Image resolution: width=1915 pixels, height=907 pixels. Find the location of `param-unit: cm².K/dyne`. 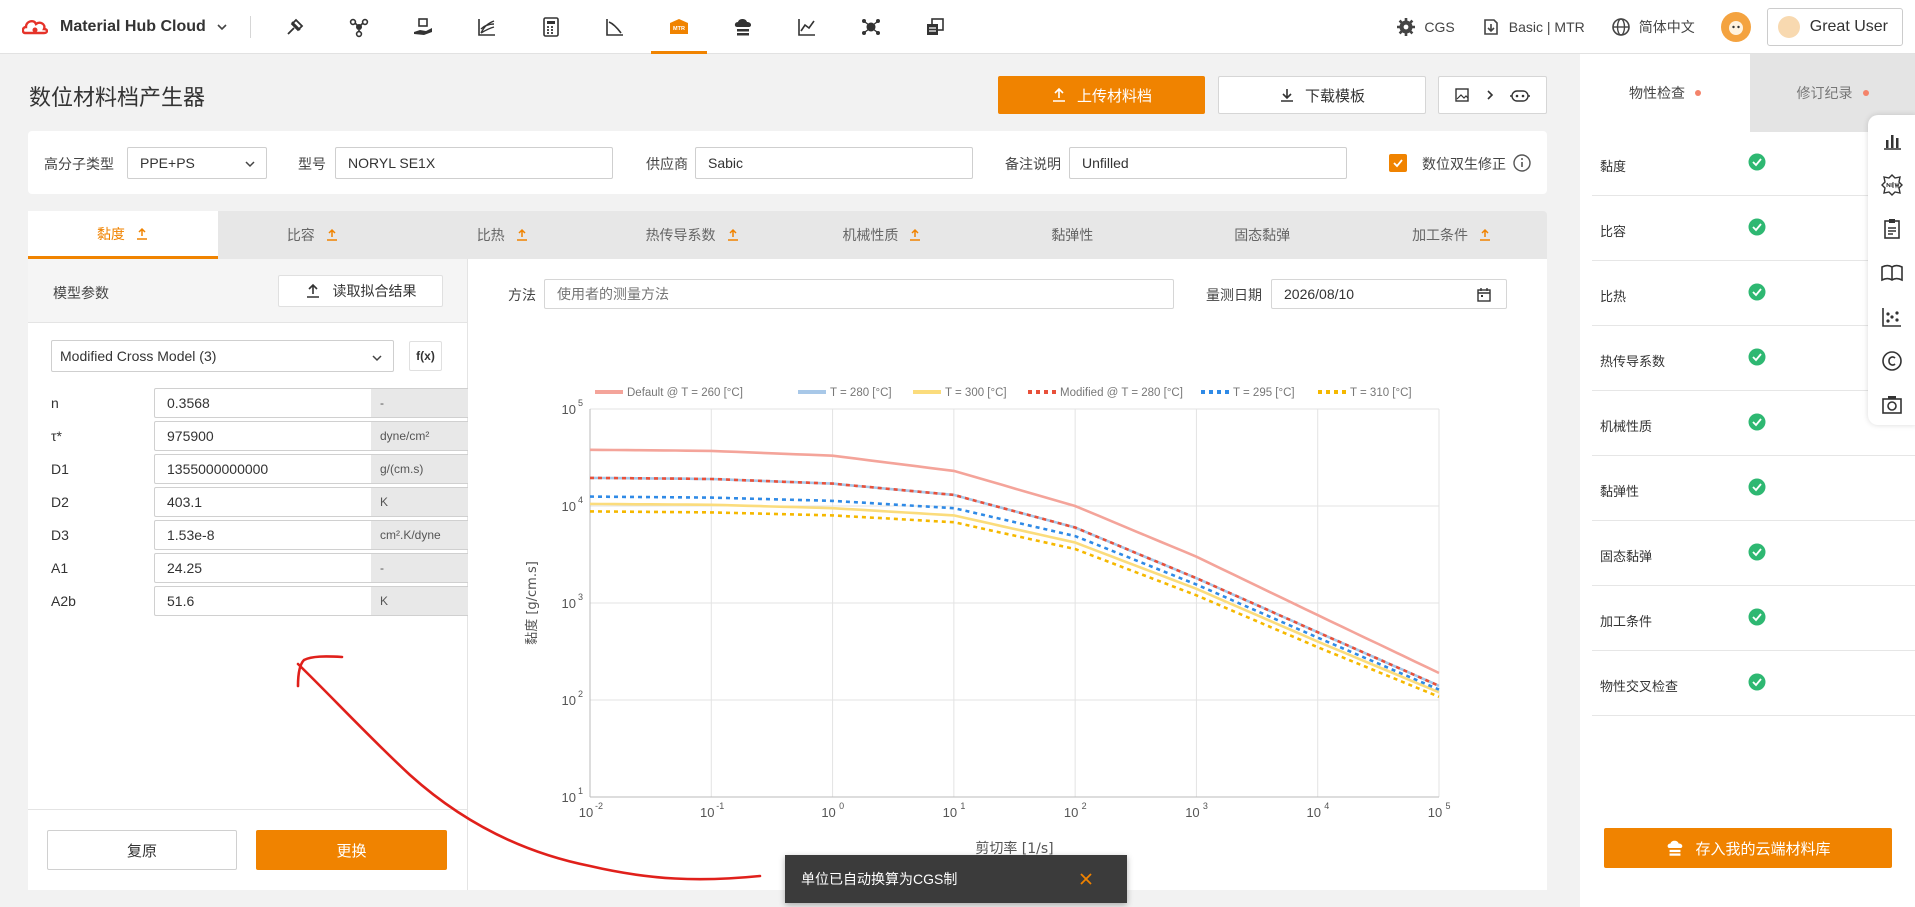

param-unit: cm².K/dyne is located at coordinates (421, 535).